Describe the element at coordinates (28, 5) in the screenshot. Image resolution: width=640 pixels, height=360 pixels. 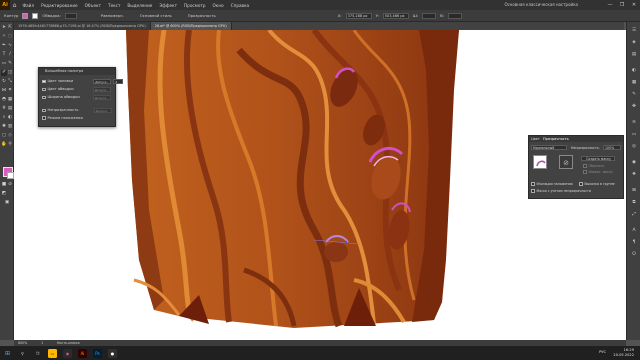
I see `menu-file: Файл` at that location.